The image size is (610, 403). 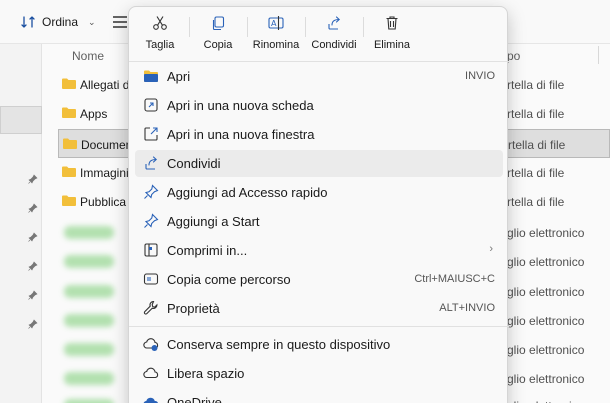 I want to click on menu-item-share: Condividi, so click(x=319, y=163).